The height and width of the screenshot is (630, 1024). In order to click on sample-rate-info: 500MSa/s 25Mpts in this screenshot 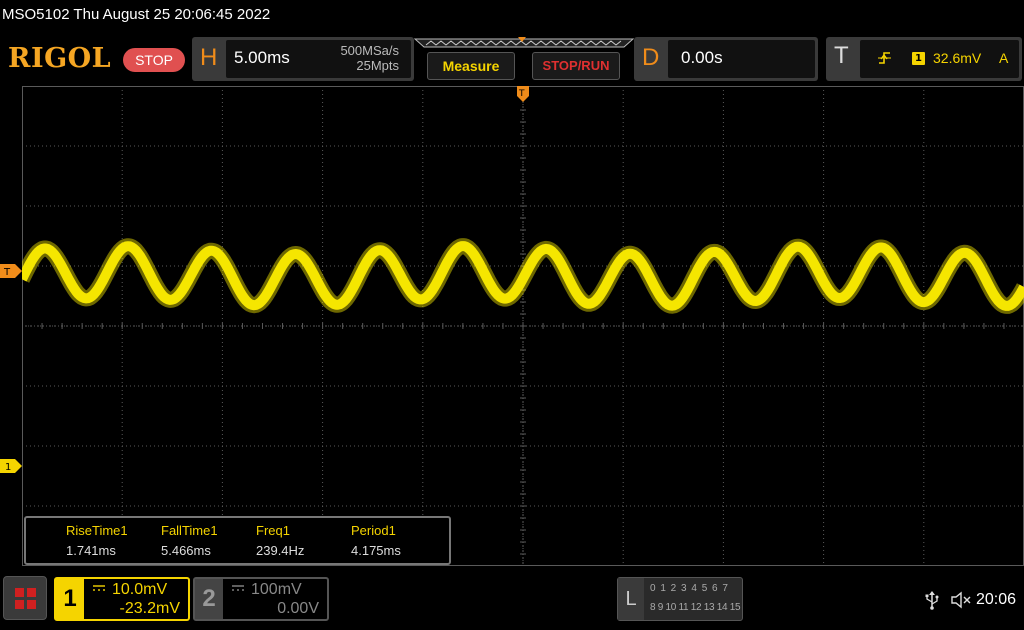, I will do `click(369, 58)`.